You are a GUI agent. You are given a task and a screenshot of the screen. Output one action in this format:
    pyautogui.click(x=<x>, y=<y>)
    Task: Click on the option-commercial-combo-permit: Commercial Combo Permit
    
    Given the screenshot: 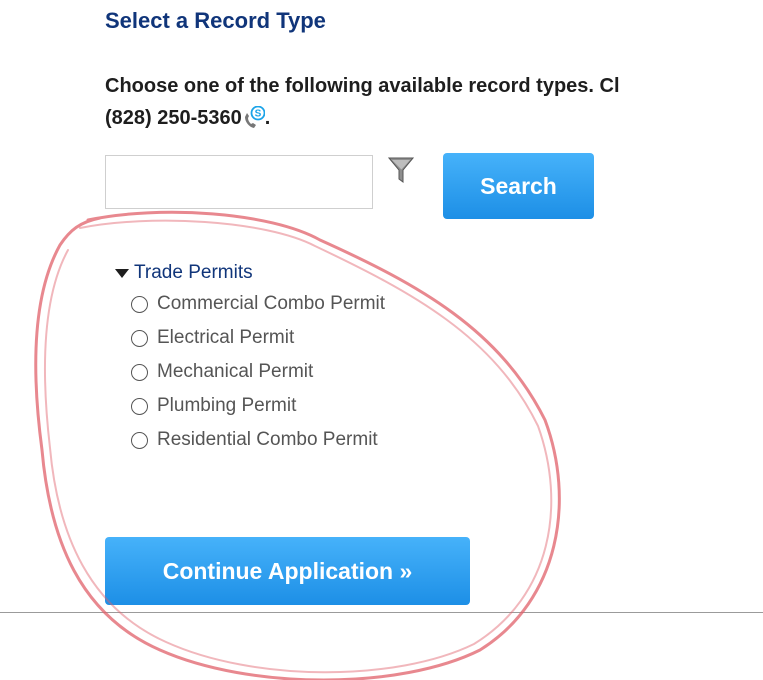 What is the action you would take?
    pyautogui.click(x=258, y=304)
    